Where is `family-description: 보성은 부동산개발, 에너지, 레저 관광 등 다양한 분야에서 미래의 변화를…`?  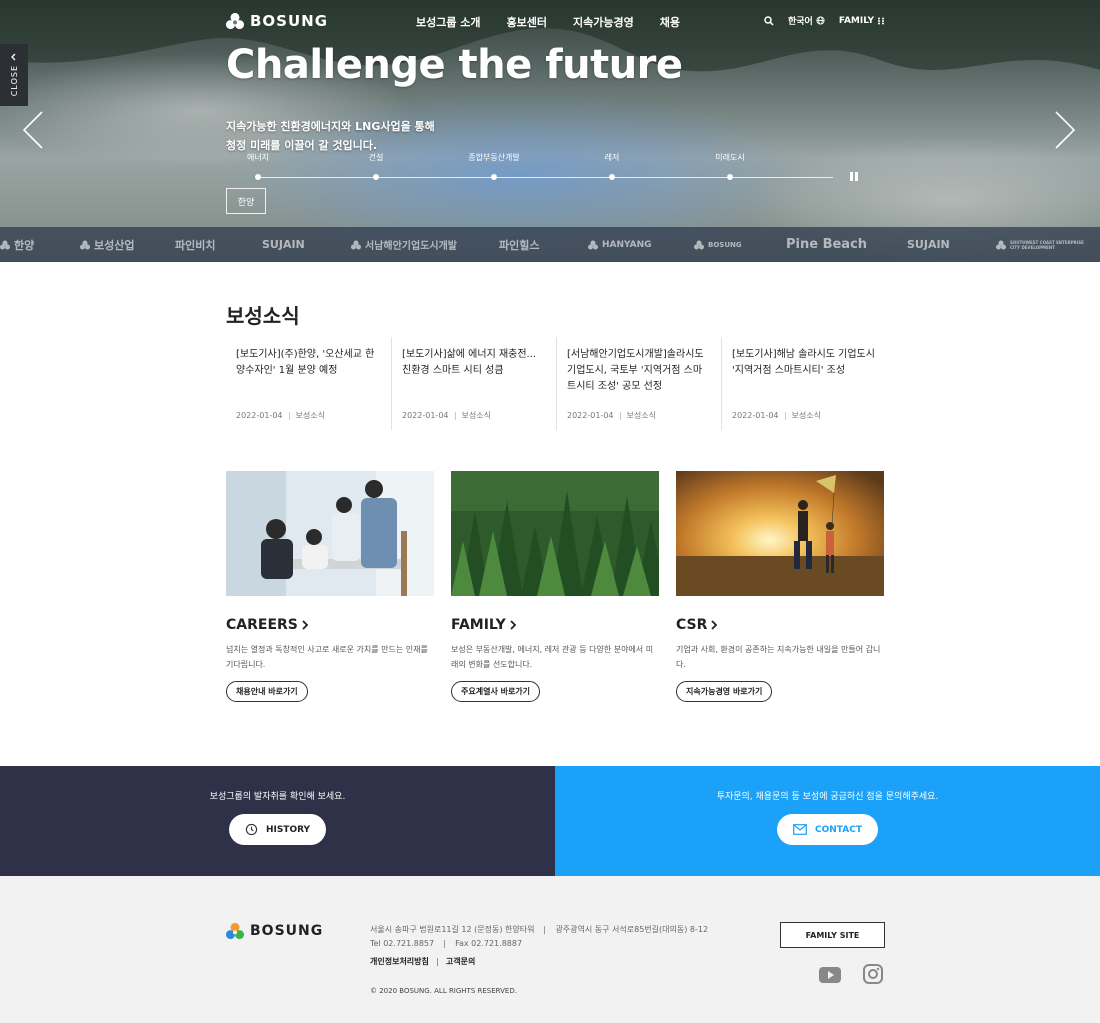 family-description: 보성은 부동산개발, 에너지, 레저 관광 등 다양한 분야에서 미래의 변화를… is located at coordinates (552, 657).